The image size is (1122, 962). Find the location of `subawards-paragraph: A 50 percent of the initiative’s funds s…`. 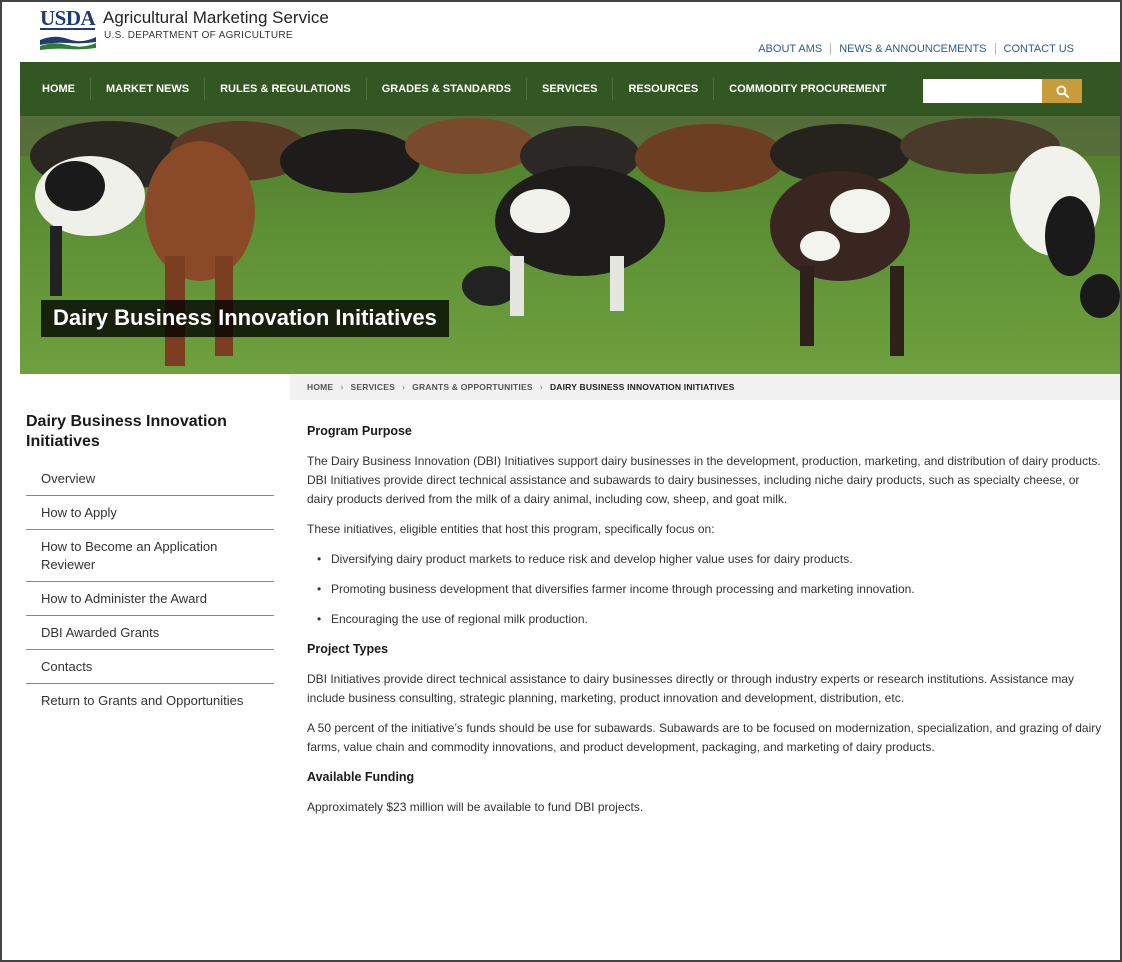

subawards-paragraph: A 50 percent of the initiative’s funds s… is located at coordinates (704, 737).